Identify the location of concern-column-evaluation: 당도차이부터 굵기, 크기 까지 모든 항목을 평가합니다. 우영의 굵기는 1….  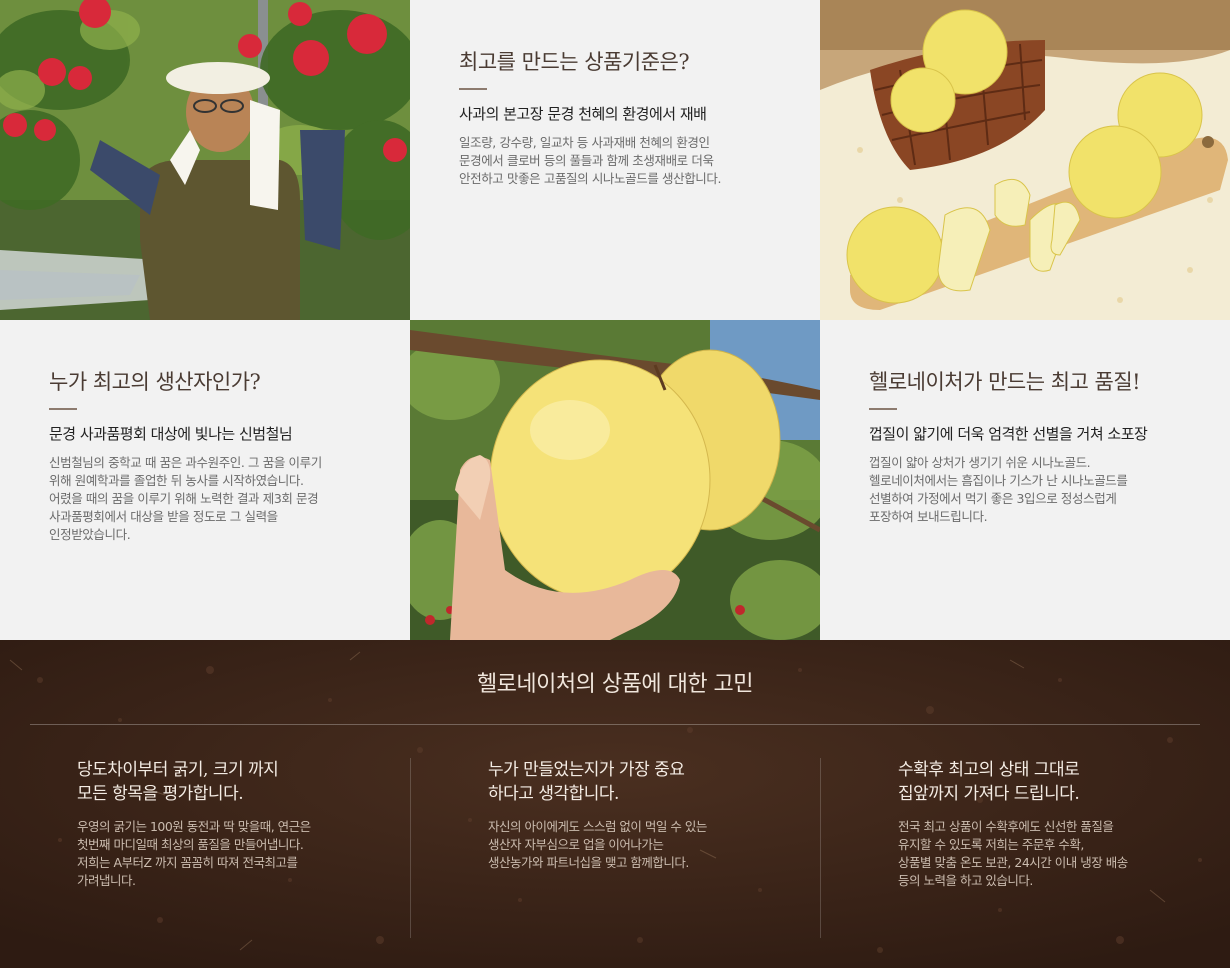
(205, 824).